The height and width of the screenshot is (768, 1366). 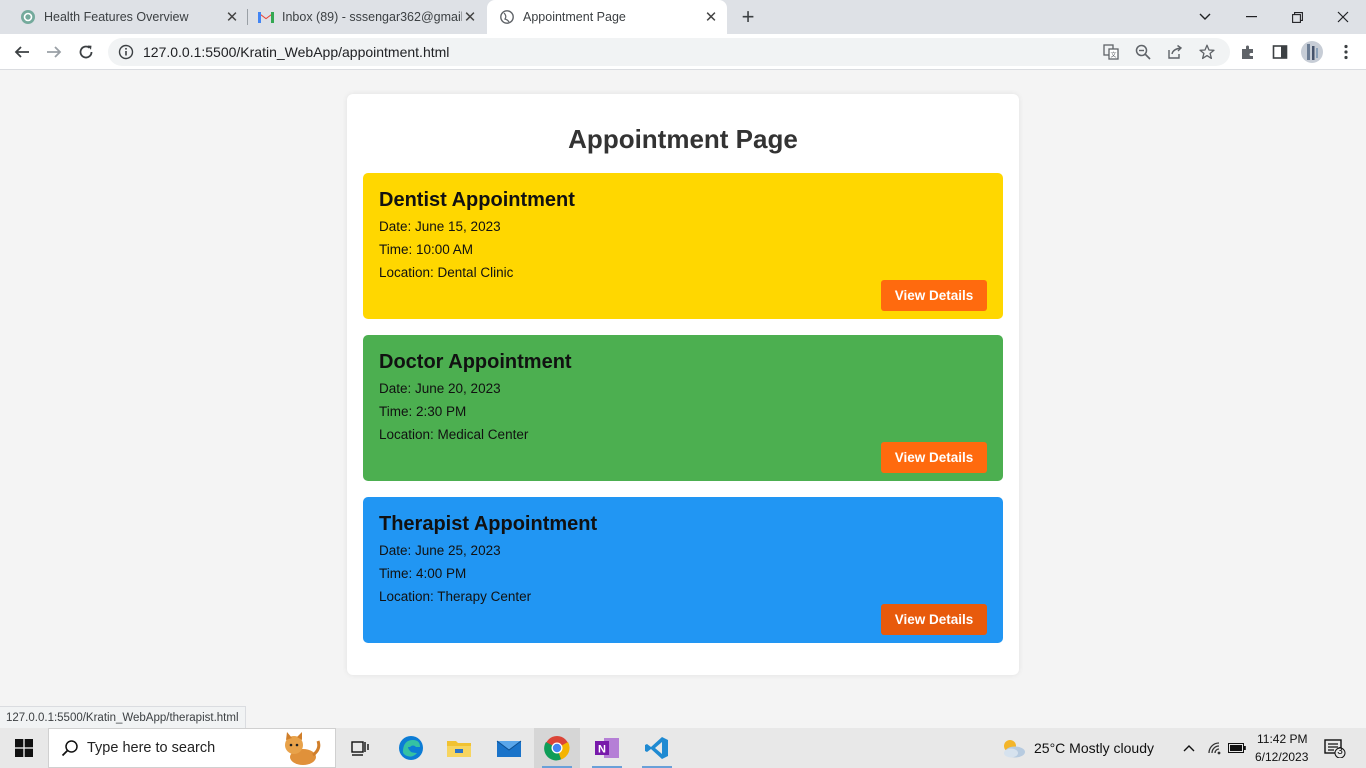 I want to click on clock-date: 6/12/2023, so click(x=1281, y=757).